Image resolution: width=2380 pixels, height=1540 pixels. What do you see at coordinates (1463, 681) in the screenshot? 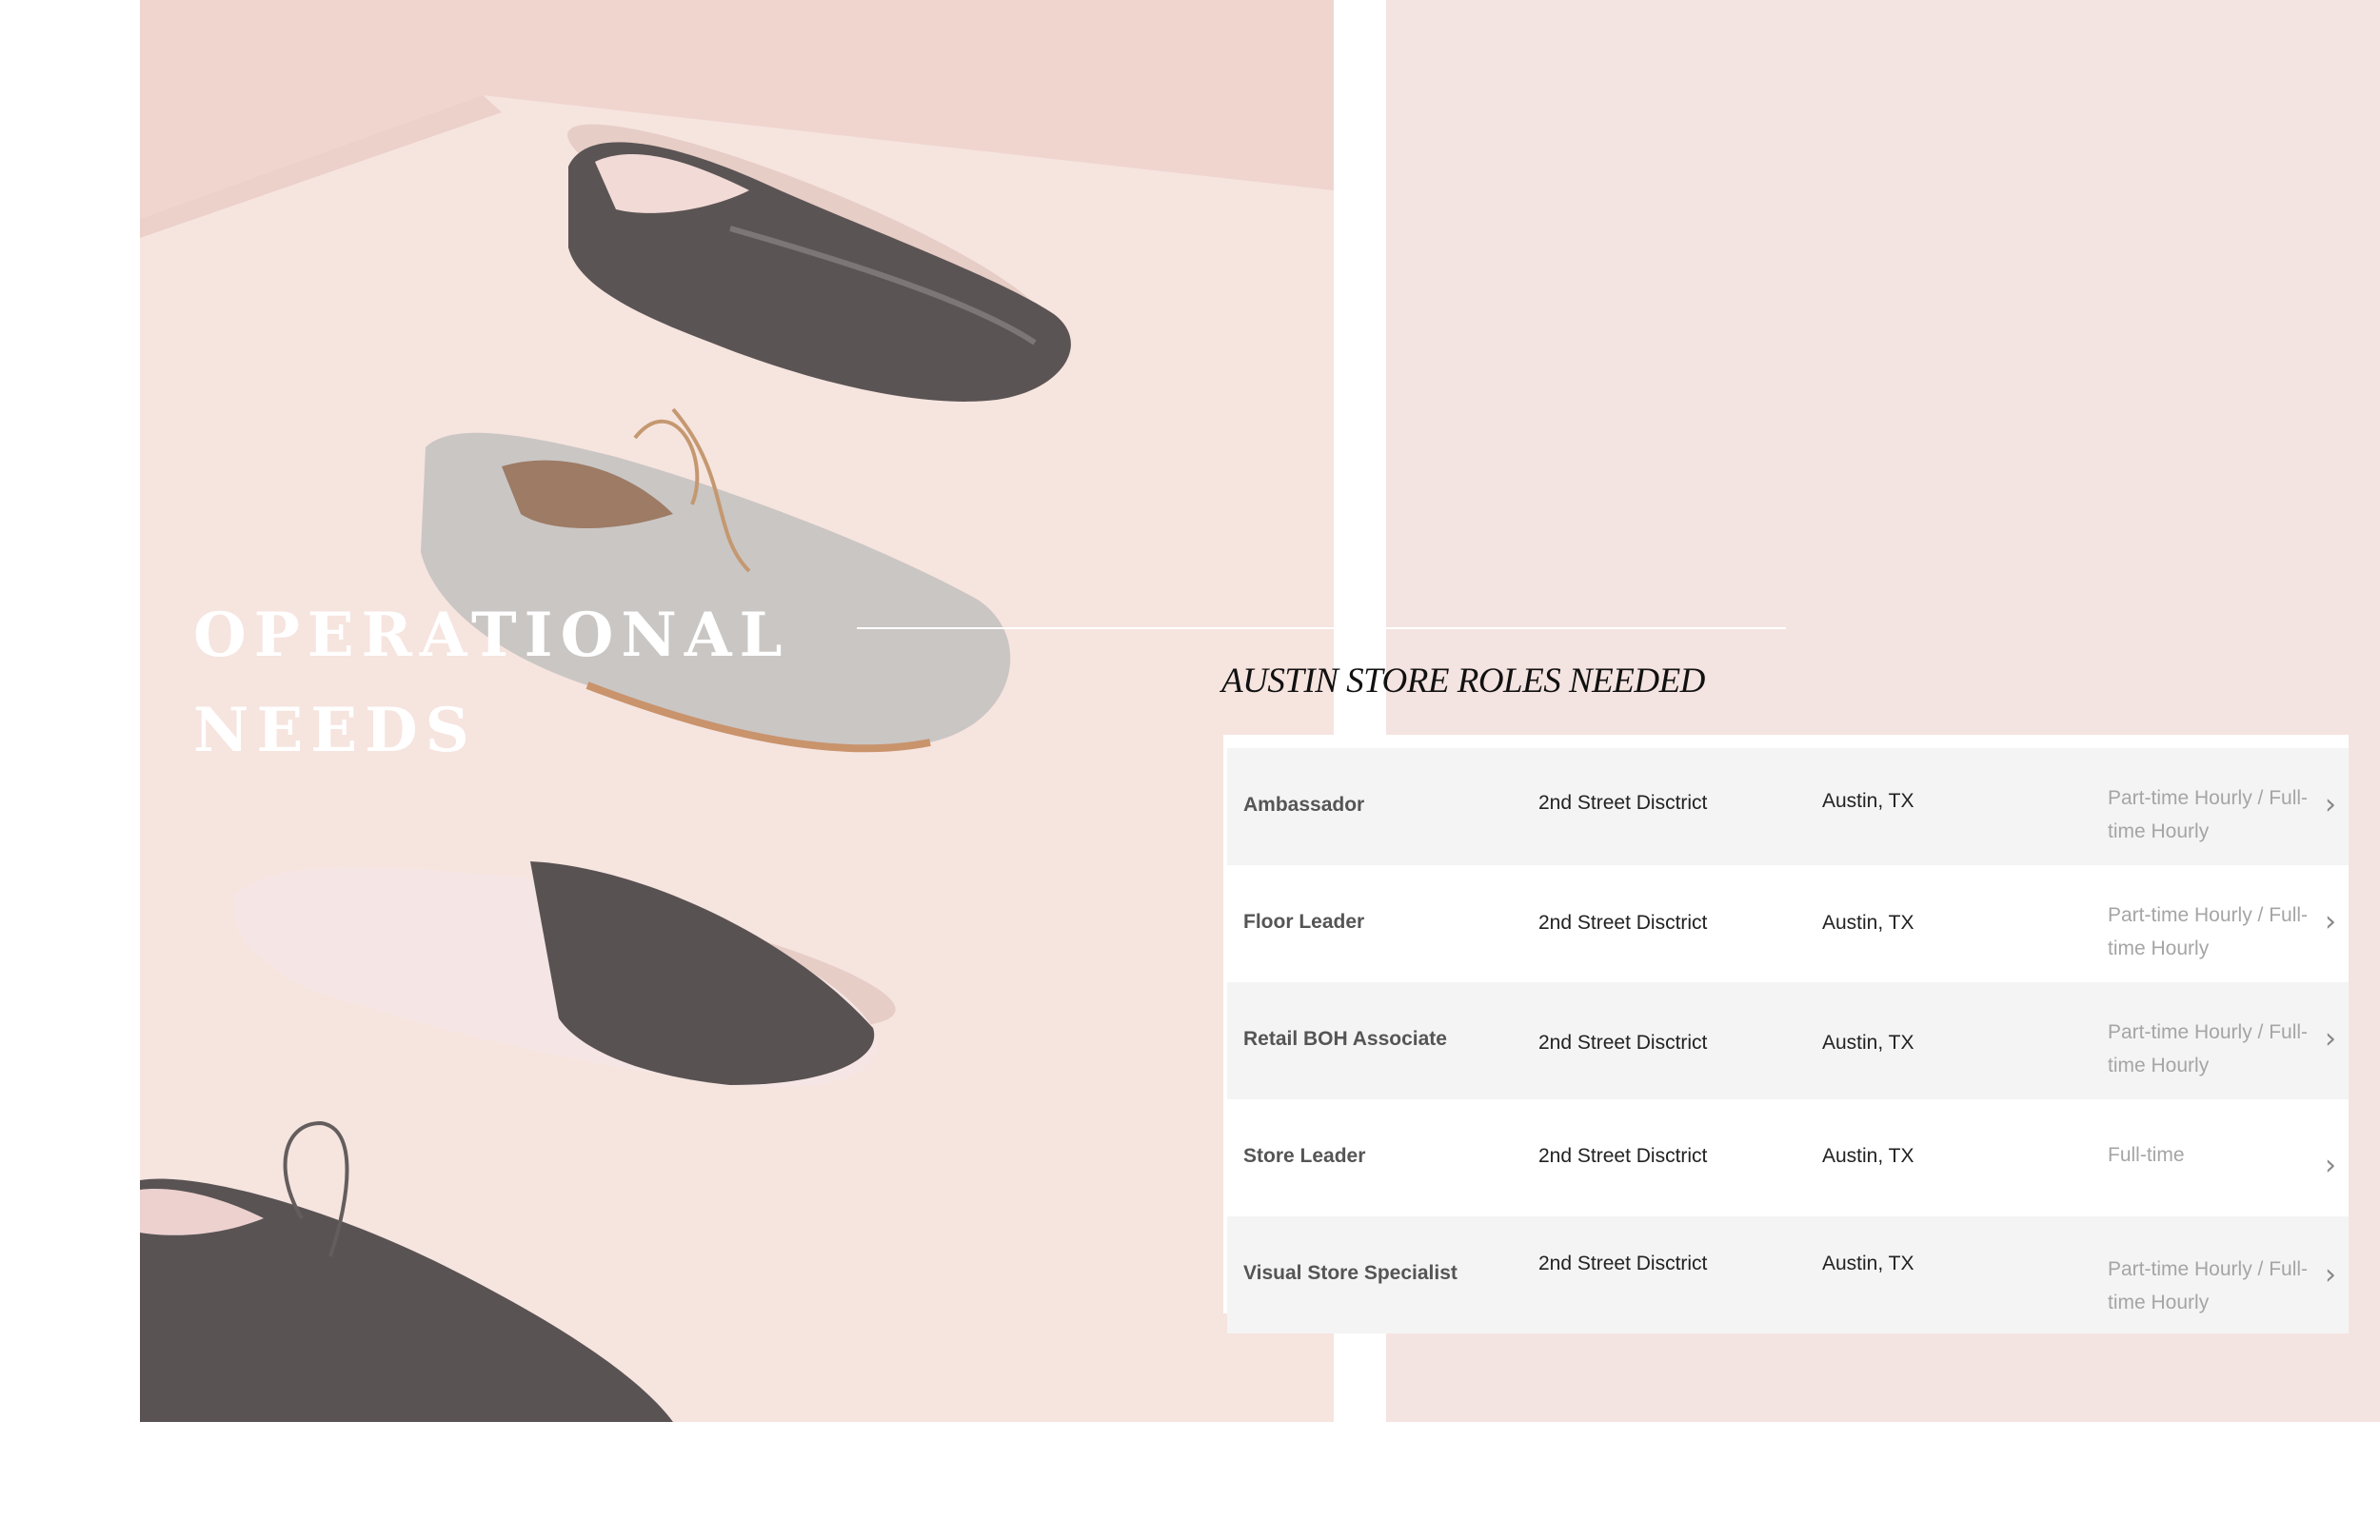
I see `roles-section-heading: AUSTIN STORE ROLES NEEDED` at bounding box center [1463, 681].